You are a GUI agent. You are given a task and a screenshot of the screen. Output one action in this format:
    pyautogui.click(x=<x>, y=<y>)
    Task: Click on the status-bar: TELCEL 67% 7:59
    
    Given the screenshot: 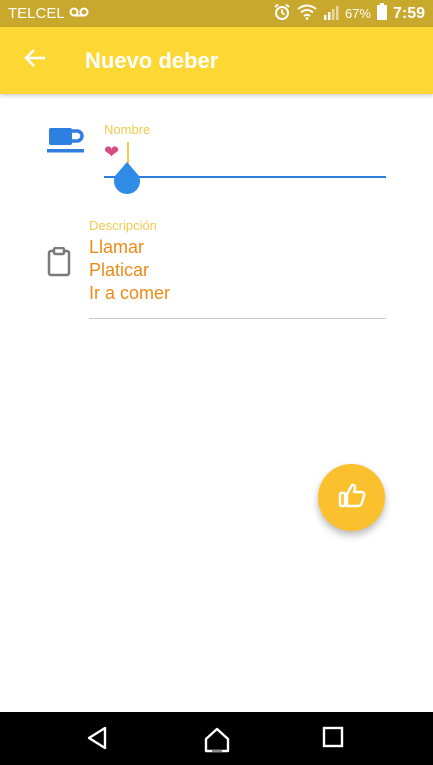 What is the action you would take?
    pyautogui.click(x=216, y=13)
    